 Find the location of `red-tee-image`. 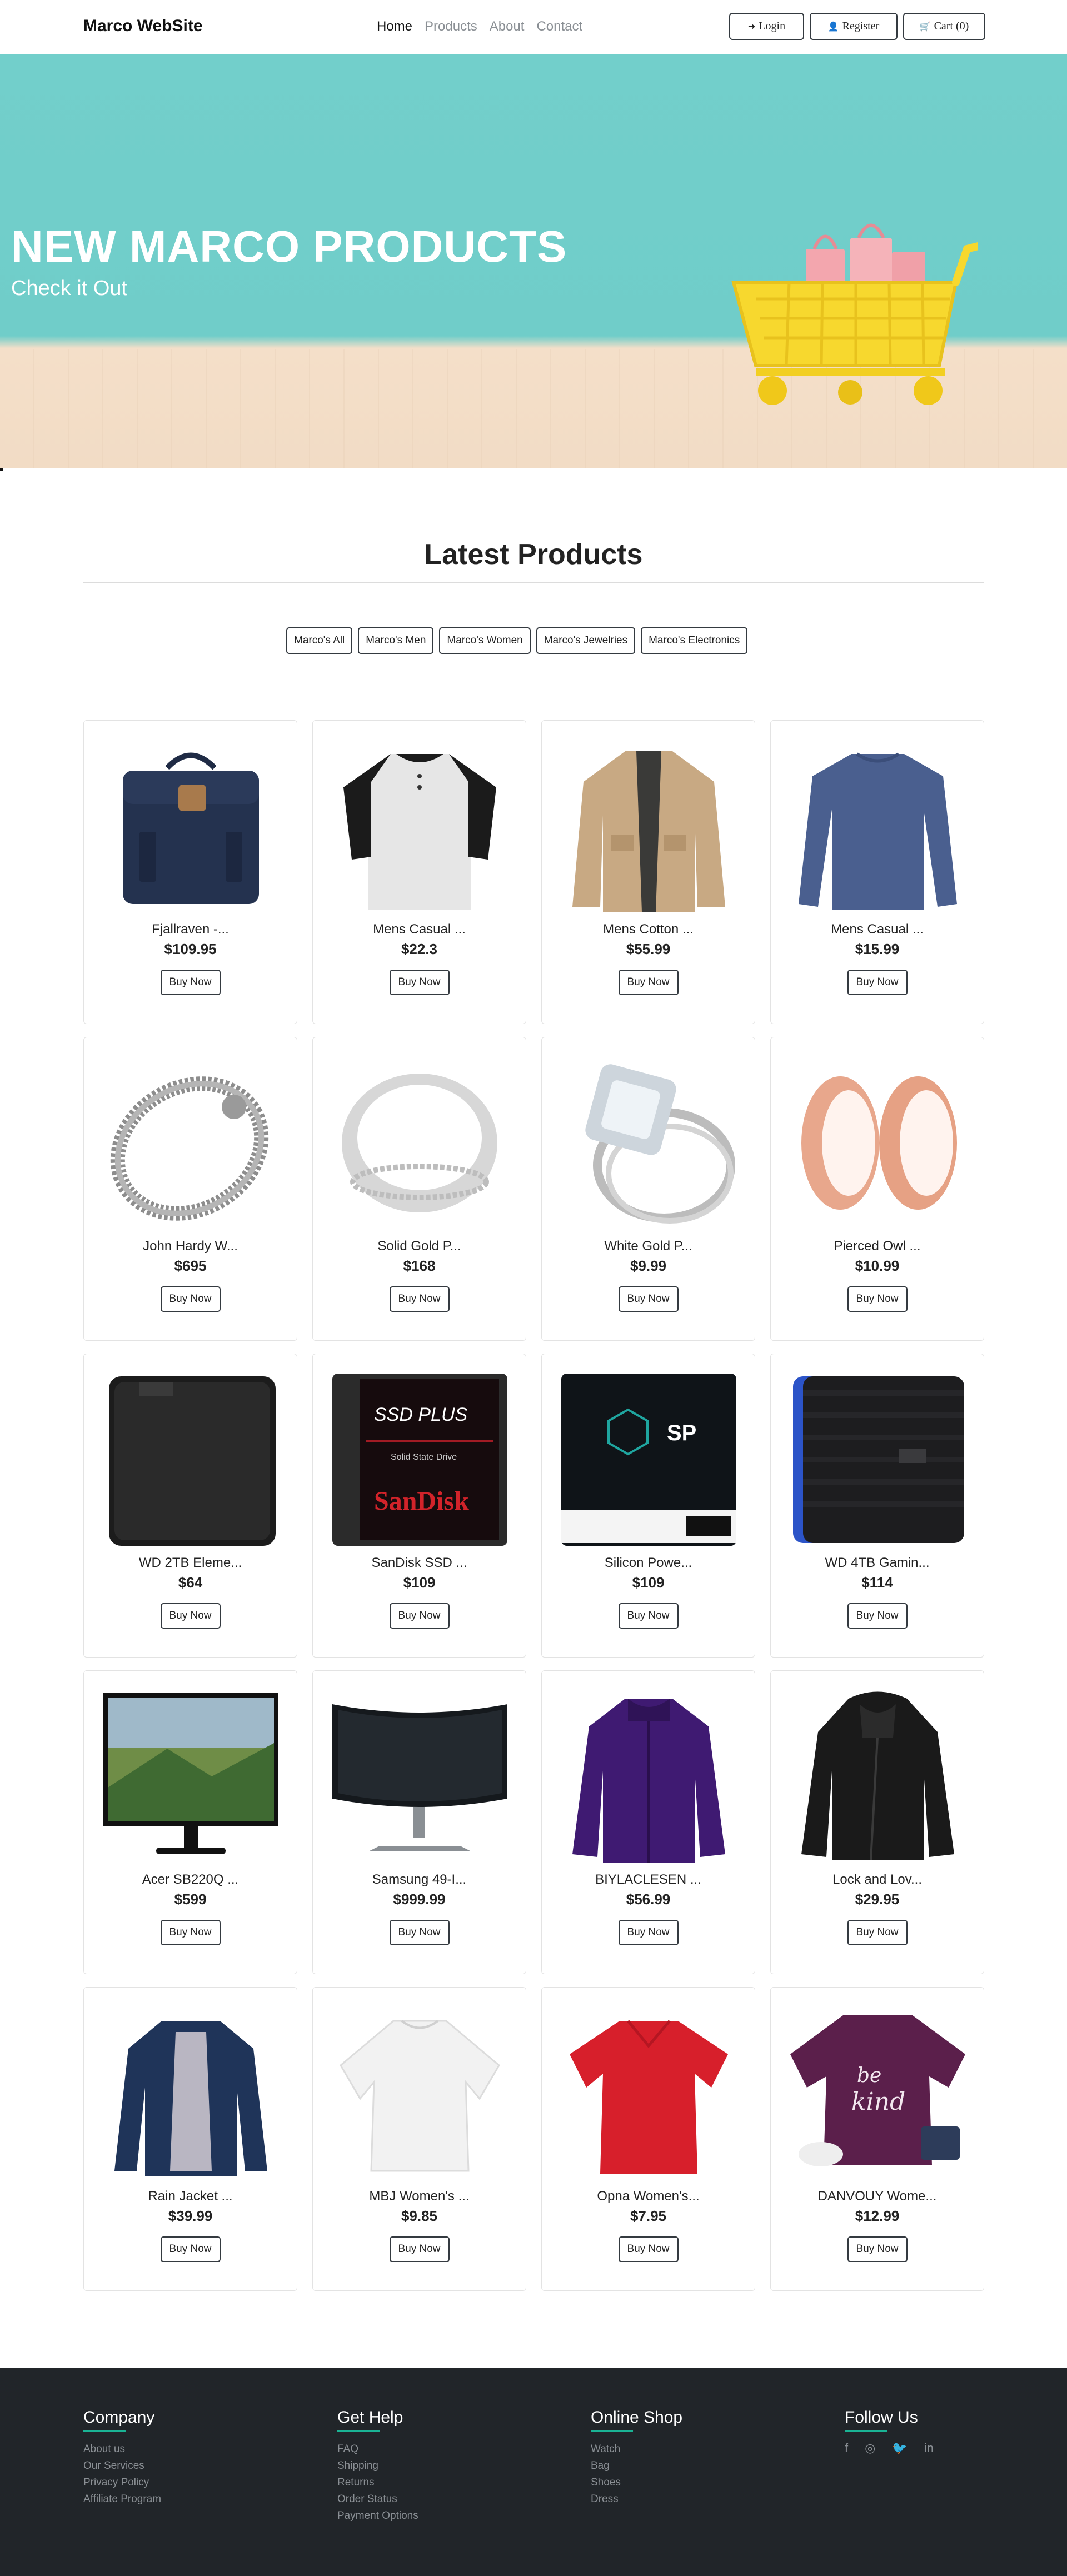

red-tee-image is located at coordinates (649, 2093).